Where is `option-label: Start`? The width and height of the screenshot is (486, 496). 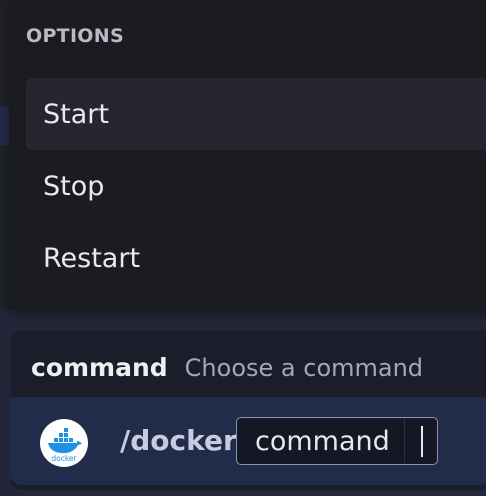 option-label: Start is located at coordinates (76, 114).